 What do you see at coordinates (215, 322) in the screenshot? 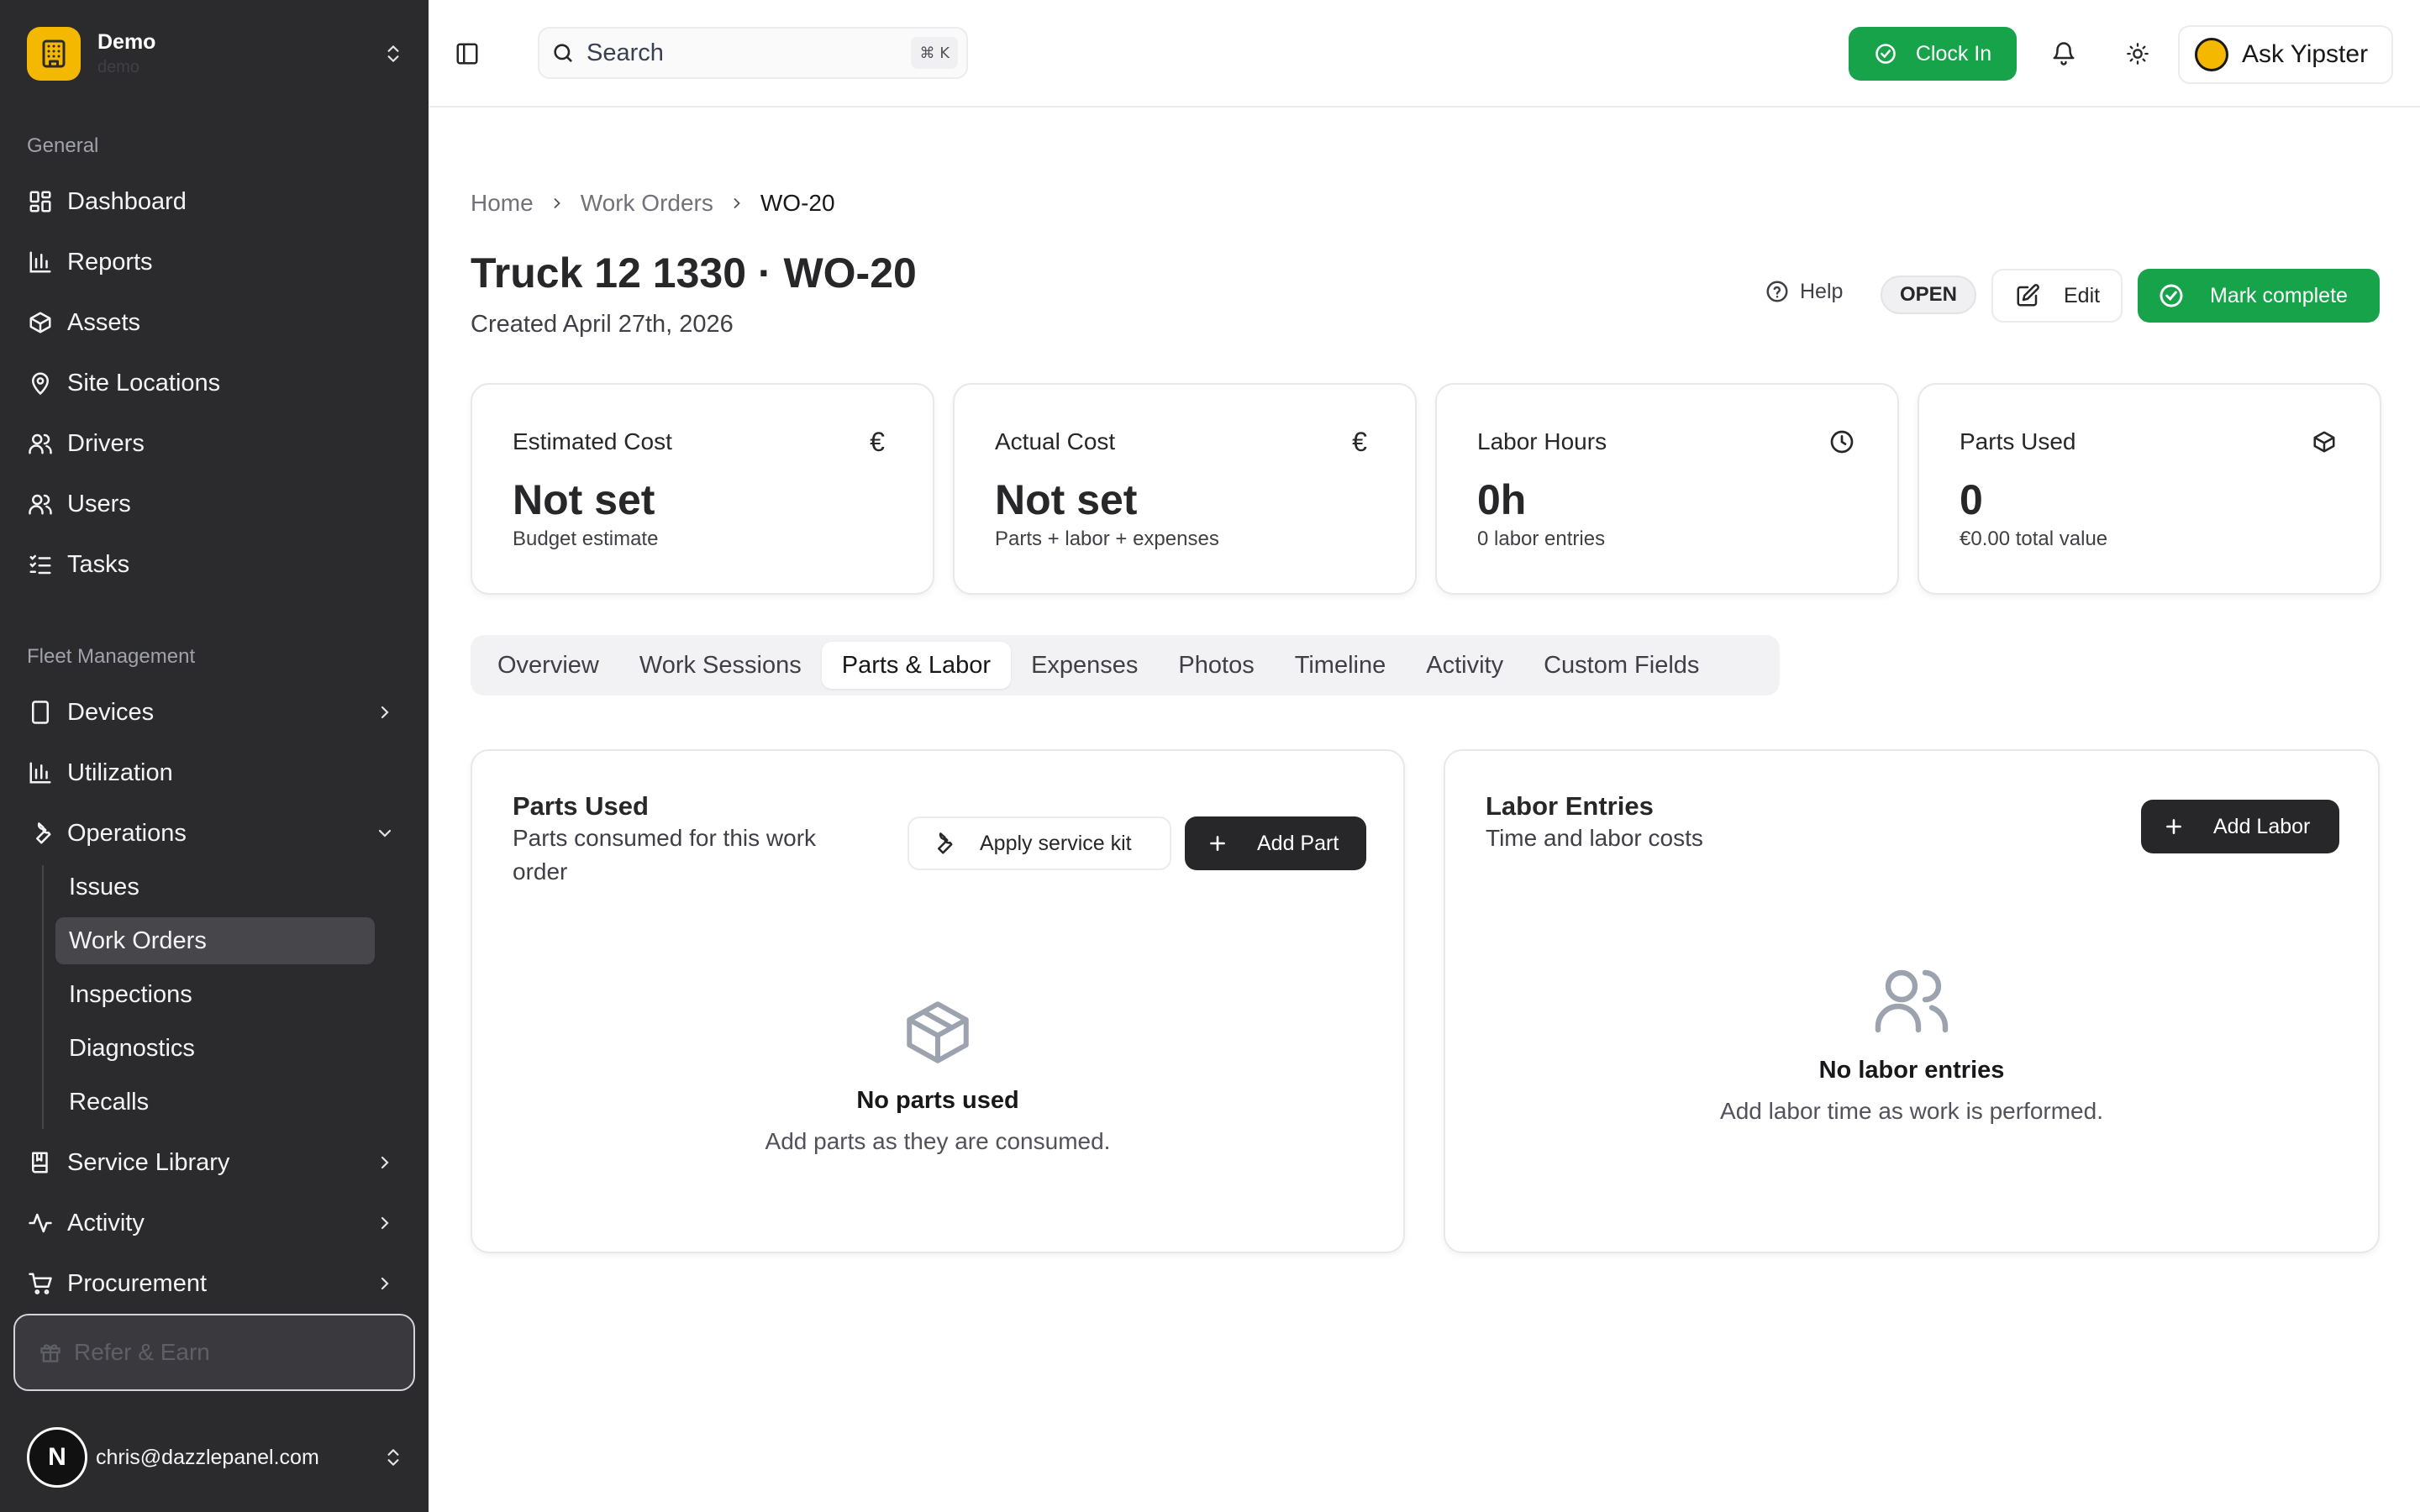
I see `sidebar-item-assets: Assets` at bounding box center [215, 322].